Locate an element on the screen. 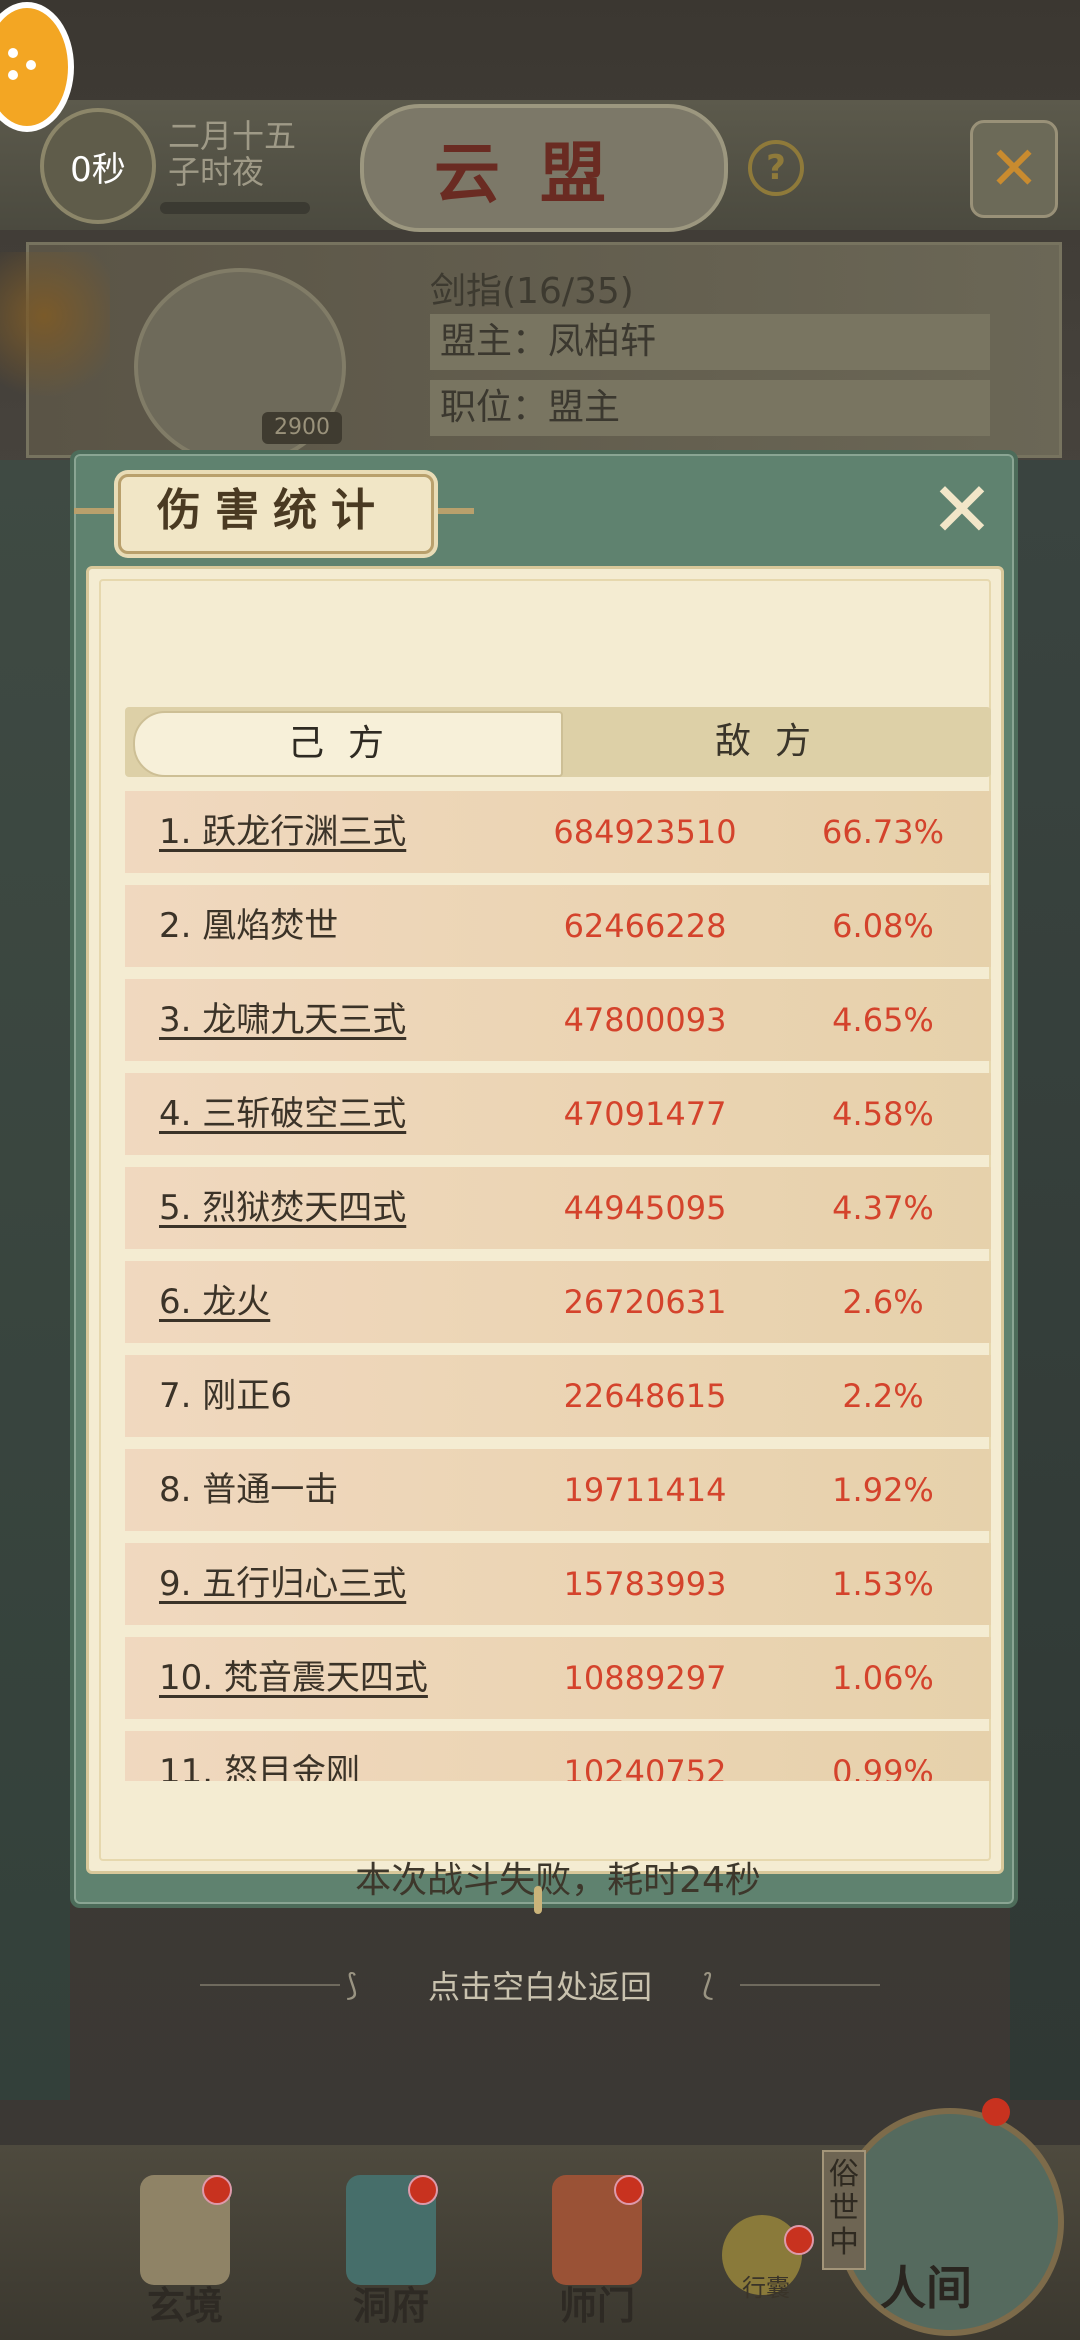  damage-value: 22648615 is located at coordinates (645, 1396).